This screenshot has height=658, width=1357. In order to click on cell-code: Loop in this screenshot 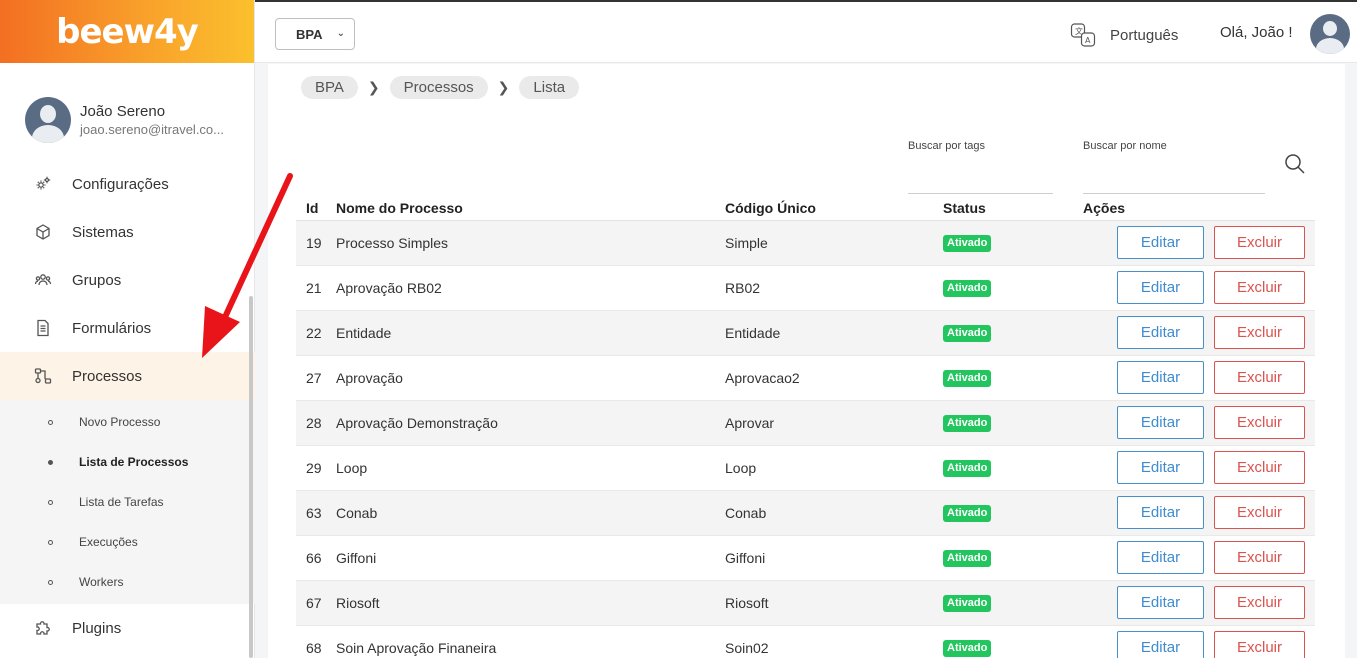, I will do `click(834, 468)`.